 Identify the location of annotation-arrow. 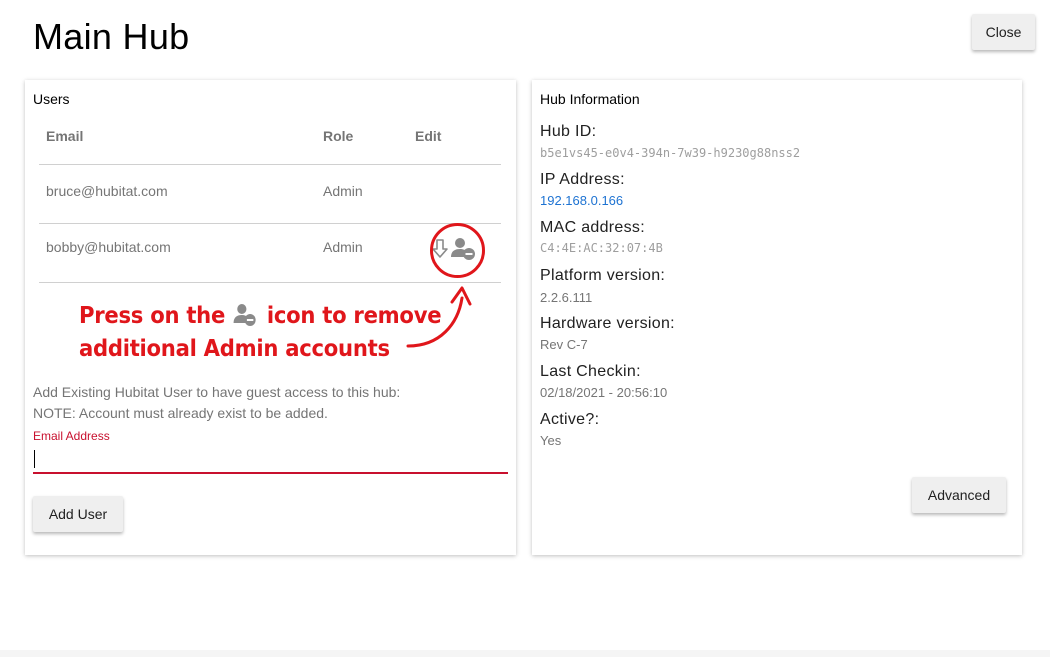
(439, 317).